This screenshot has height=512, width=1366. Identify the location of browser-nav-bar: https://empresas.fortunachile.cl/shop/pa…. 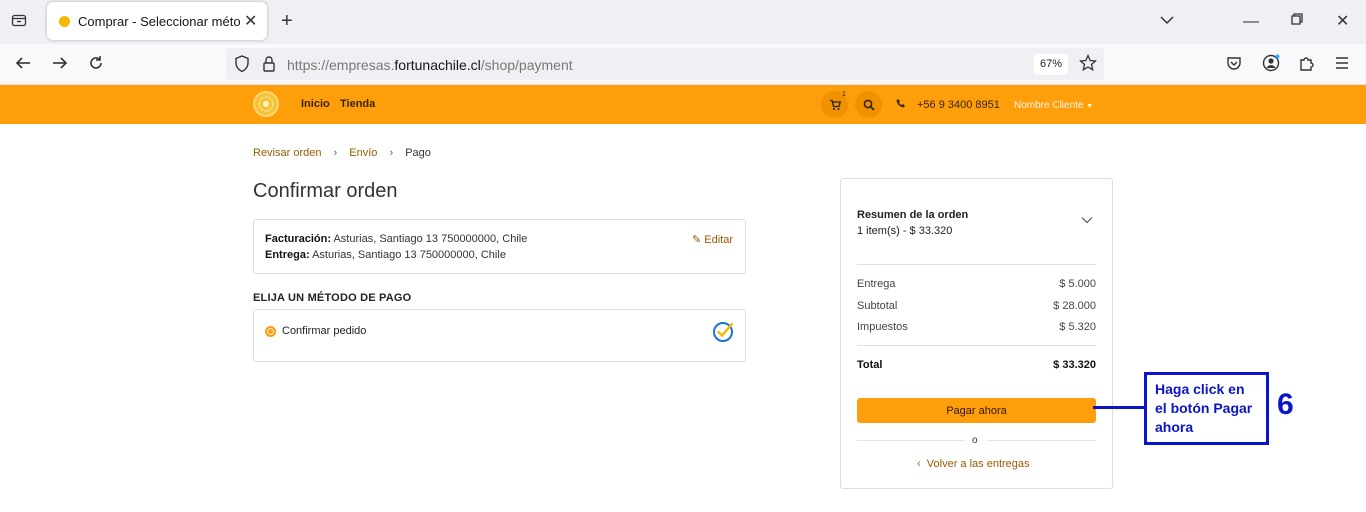
(683, 64).